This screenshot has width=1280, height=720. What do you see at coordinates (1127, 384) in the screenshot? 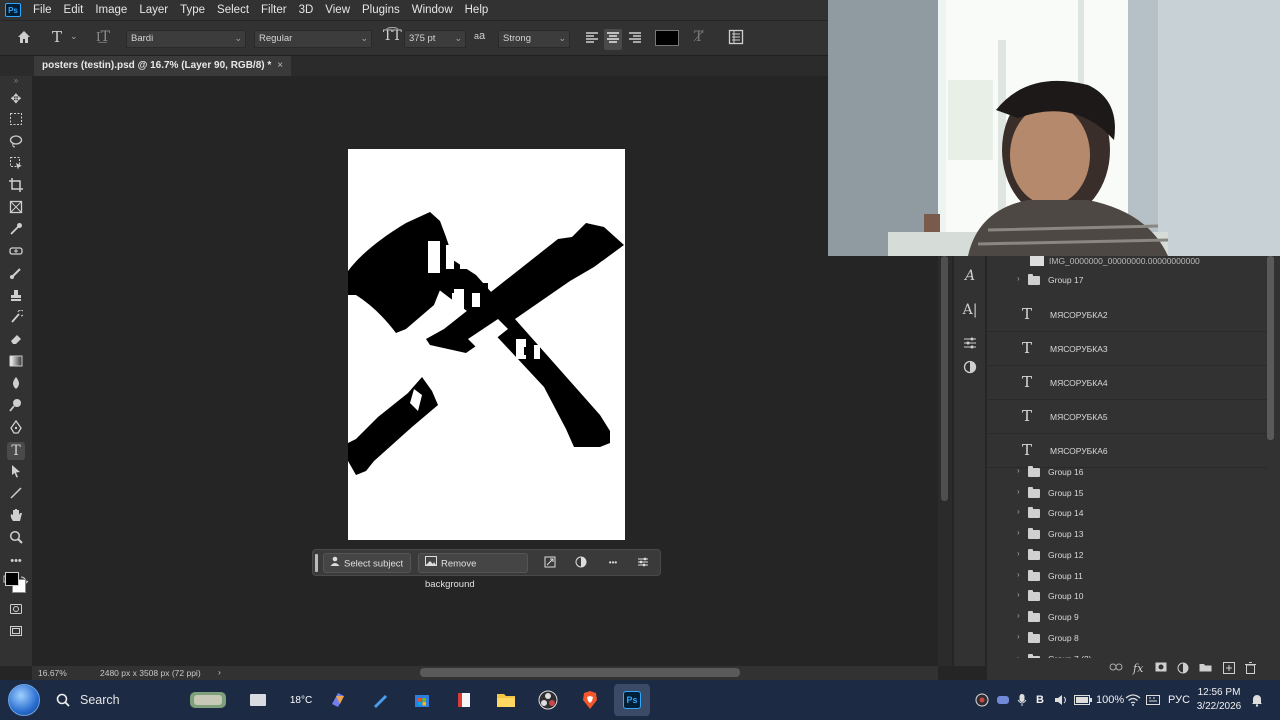
I see `text-layer-row: T МЯСОРУБКА4` at bounding box center [1127, 384].